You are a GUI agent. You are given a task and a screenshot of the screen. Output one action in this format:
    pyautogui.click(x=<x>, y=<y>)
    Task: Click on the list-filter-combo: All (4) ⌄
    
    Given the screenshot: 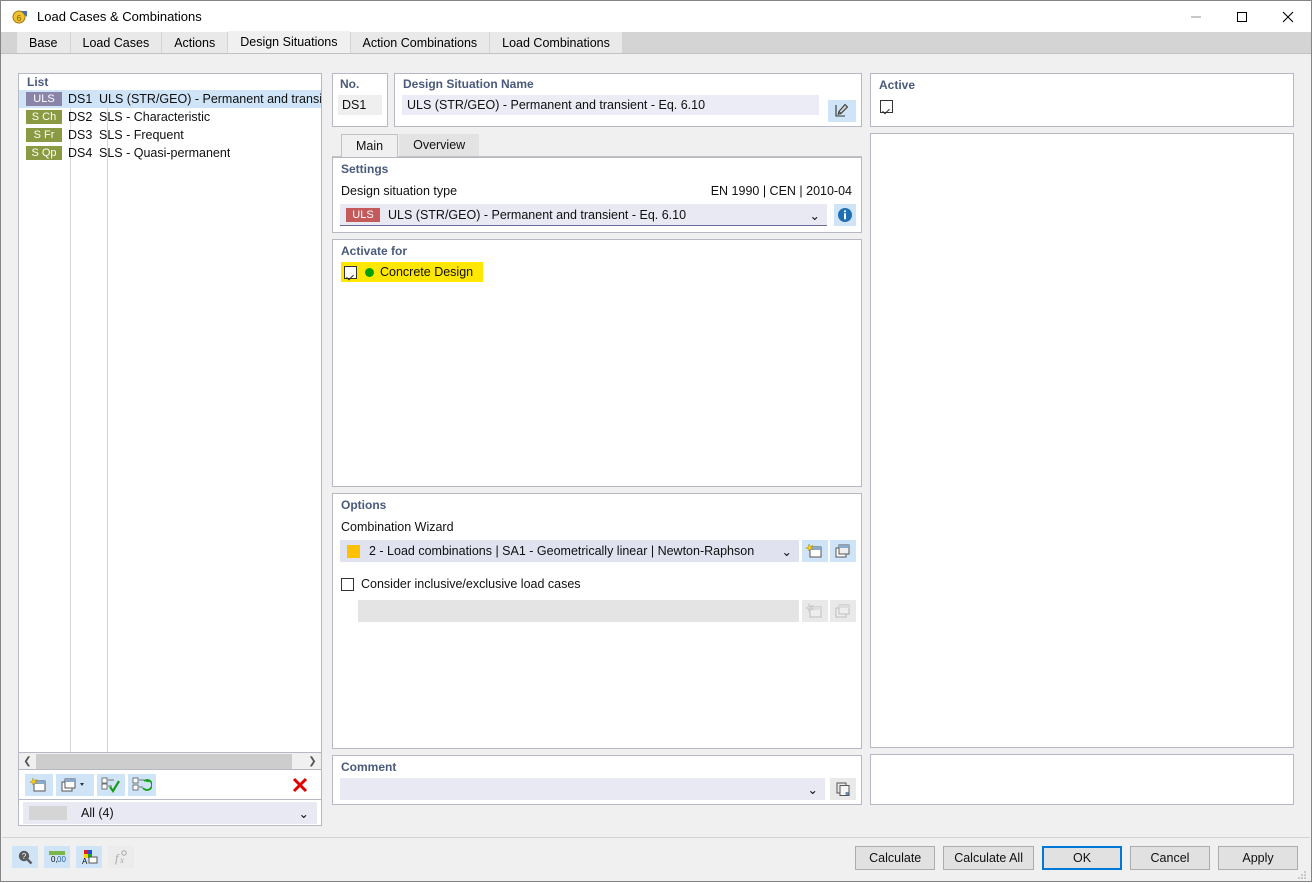 What is the action you would take?
    pyautogui.click(x=170, y=813)
    